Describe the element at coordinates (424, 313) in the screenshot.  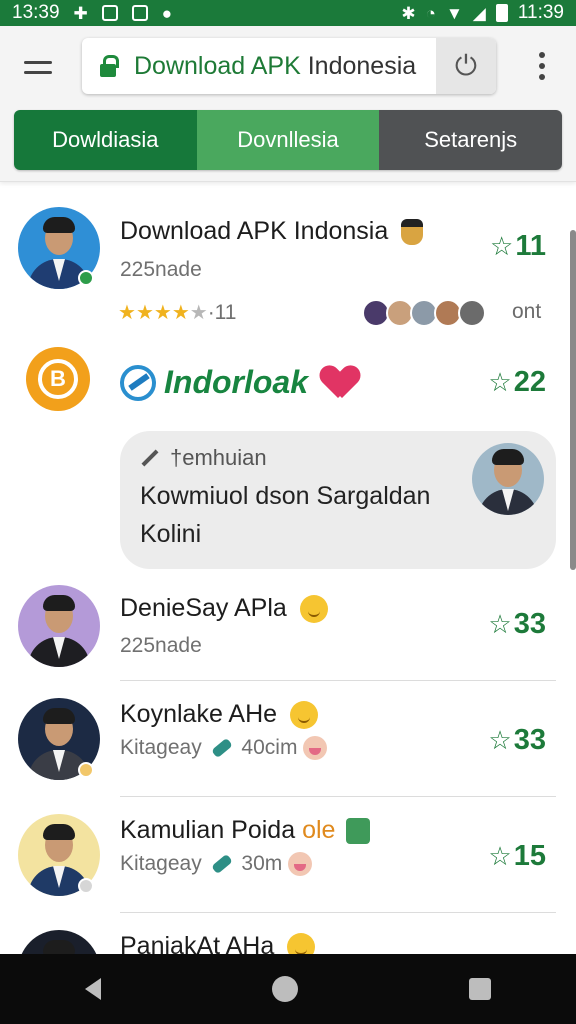
I see `participant-avatars` at that location.